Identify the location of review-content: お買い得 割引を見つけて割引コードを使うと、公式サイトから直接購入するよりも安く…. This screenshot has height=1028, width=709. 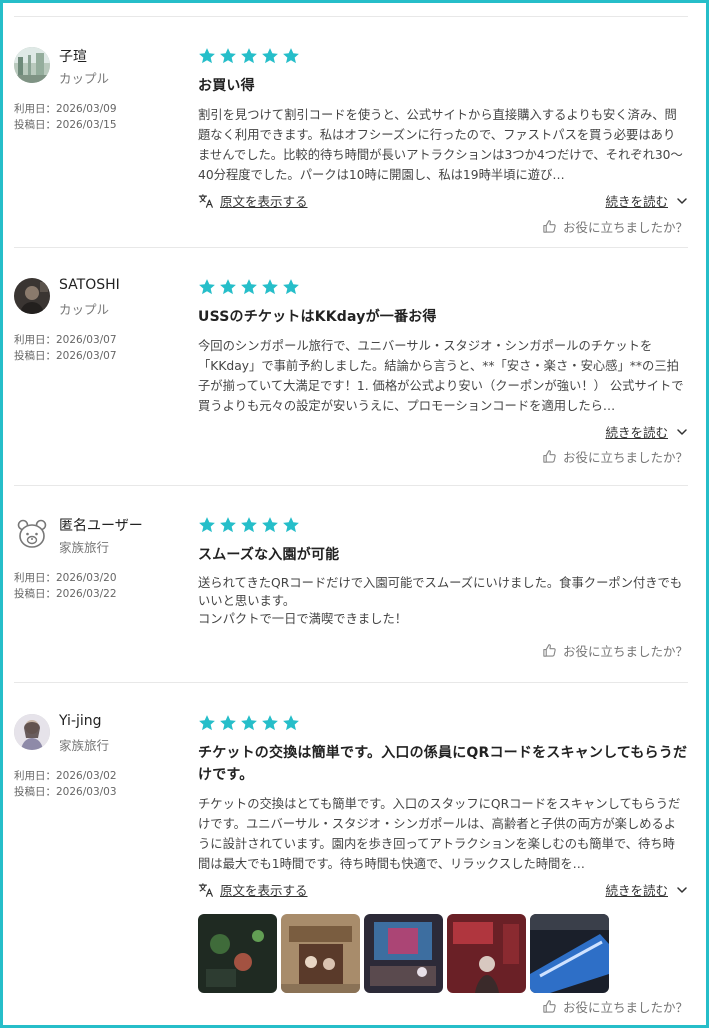
(443, 129).